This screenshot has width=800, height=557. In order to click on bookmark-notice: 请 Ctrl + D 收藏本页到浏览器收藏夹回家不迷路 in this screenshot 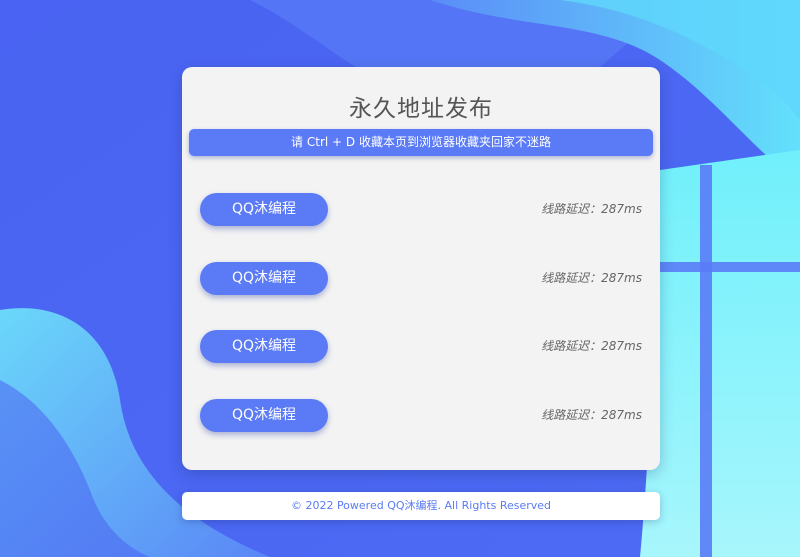, I will do `click(421, 142)`.